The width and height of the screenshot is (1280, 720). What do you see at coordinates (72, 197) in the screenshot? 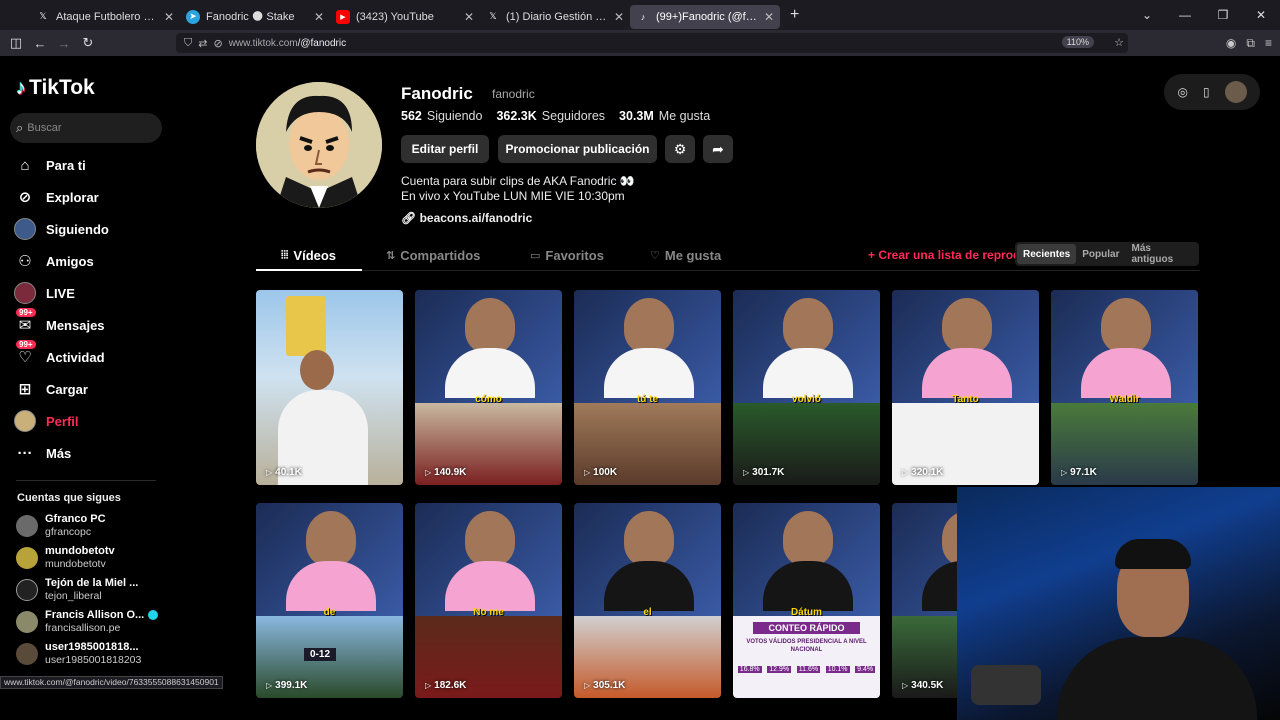
I see `sidebar-item-label: Explorar` at bounding box center [72, 197].